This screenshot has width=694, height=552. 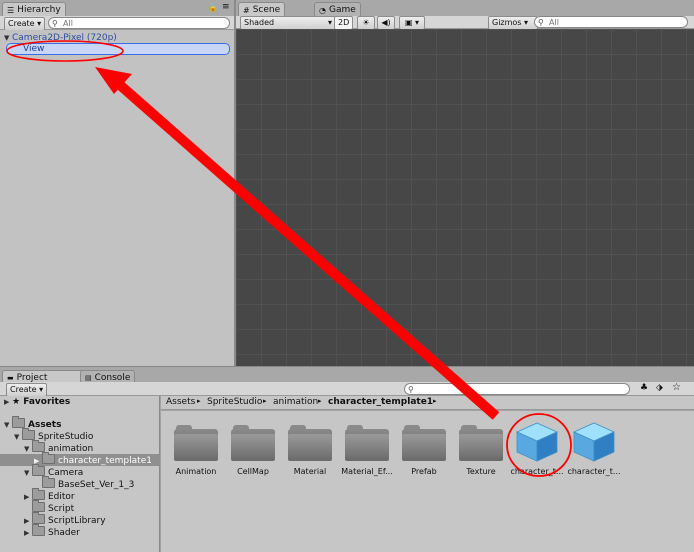 What do you see at coordinates (676, 387) in the screenshot?
I see `favorite-star-icon: ☆` at bounding box center [676, 387].